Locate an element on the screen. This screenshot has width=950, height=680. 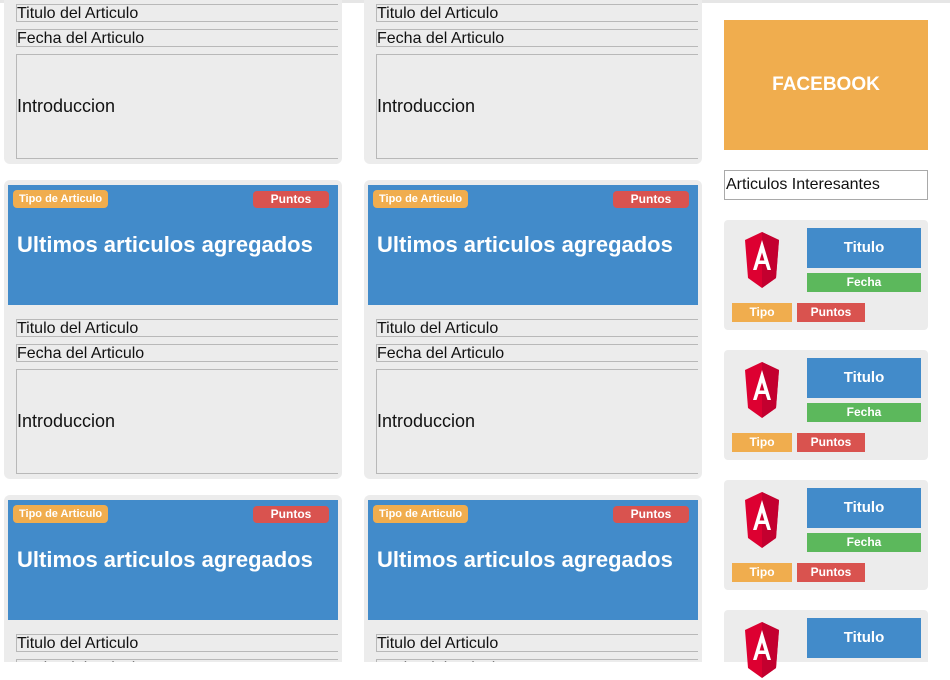
sidebar-article-item: Titulo is located at coordinates (826, 644).